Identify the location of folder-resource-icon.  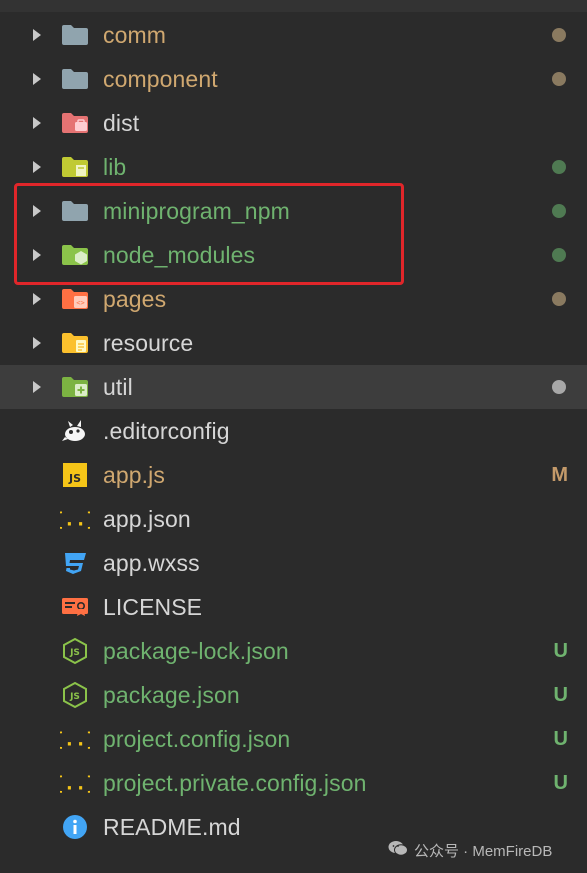
(75, 343).